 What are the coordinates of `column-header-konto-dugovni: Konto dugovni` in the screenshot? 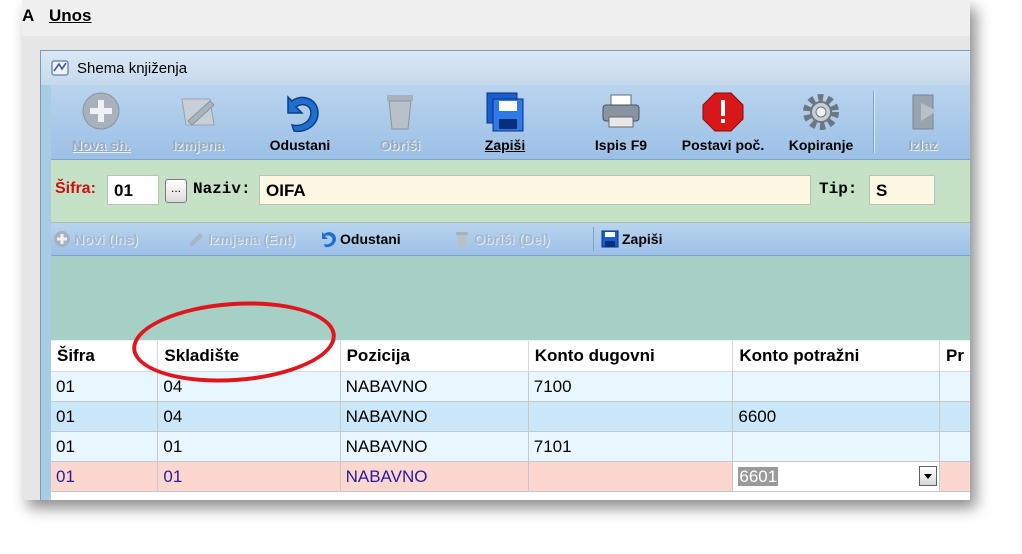 It's located at (631, 356).